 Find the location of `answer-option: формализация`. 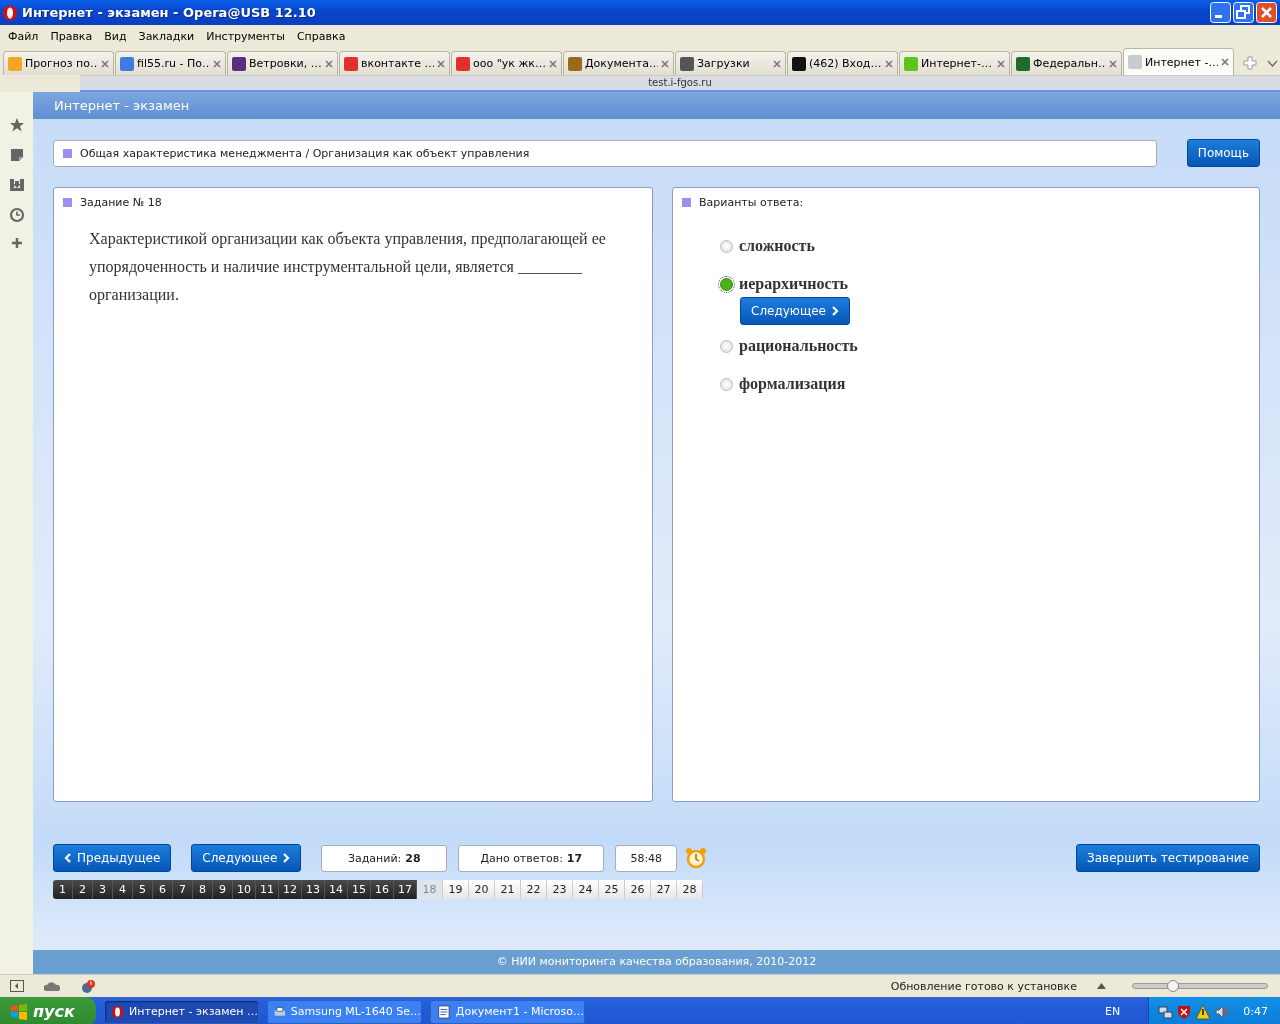

answer-option: формализация is located at coordinates (792, 384).